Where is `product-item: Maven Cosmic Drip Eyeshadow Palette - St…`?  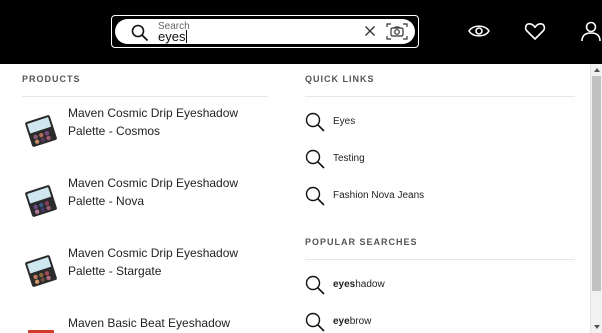 product-item: Maven Cosmic Drip Eyeshadow Palette - St… is located at coordinates (147, 275).